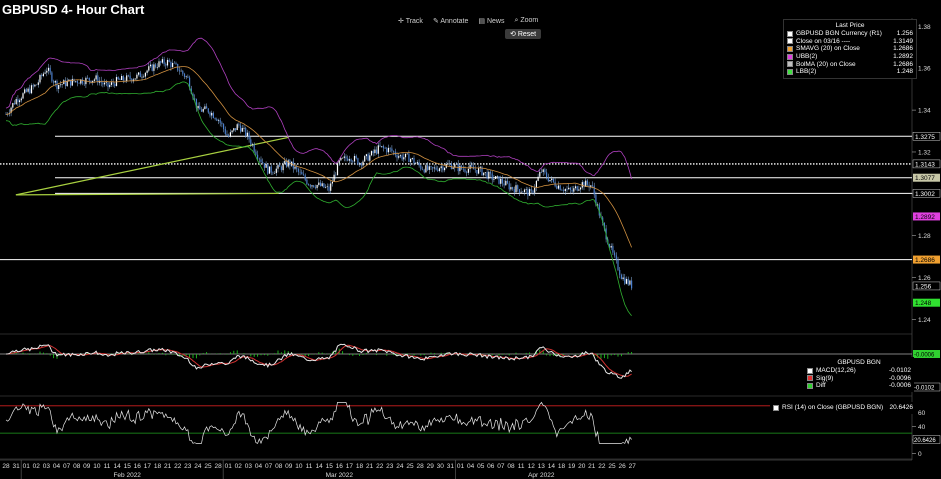  Describe the element at coordinates (924, 111) in the screenshot. I see `price-tick-label: 1.34` at that location.